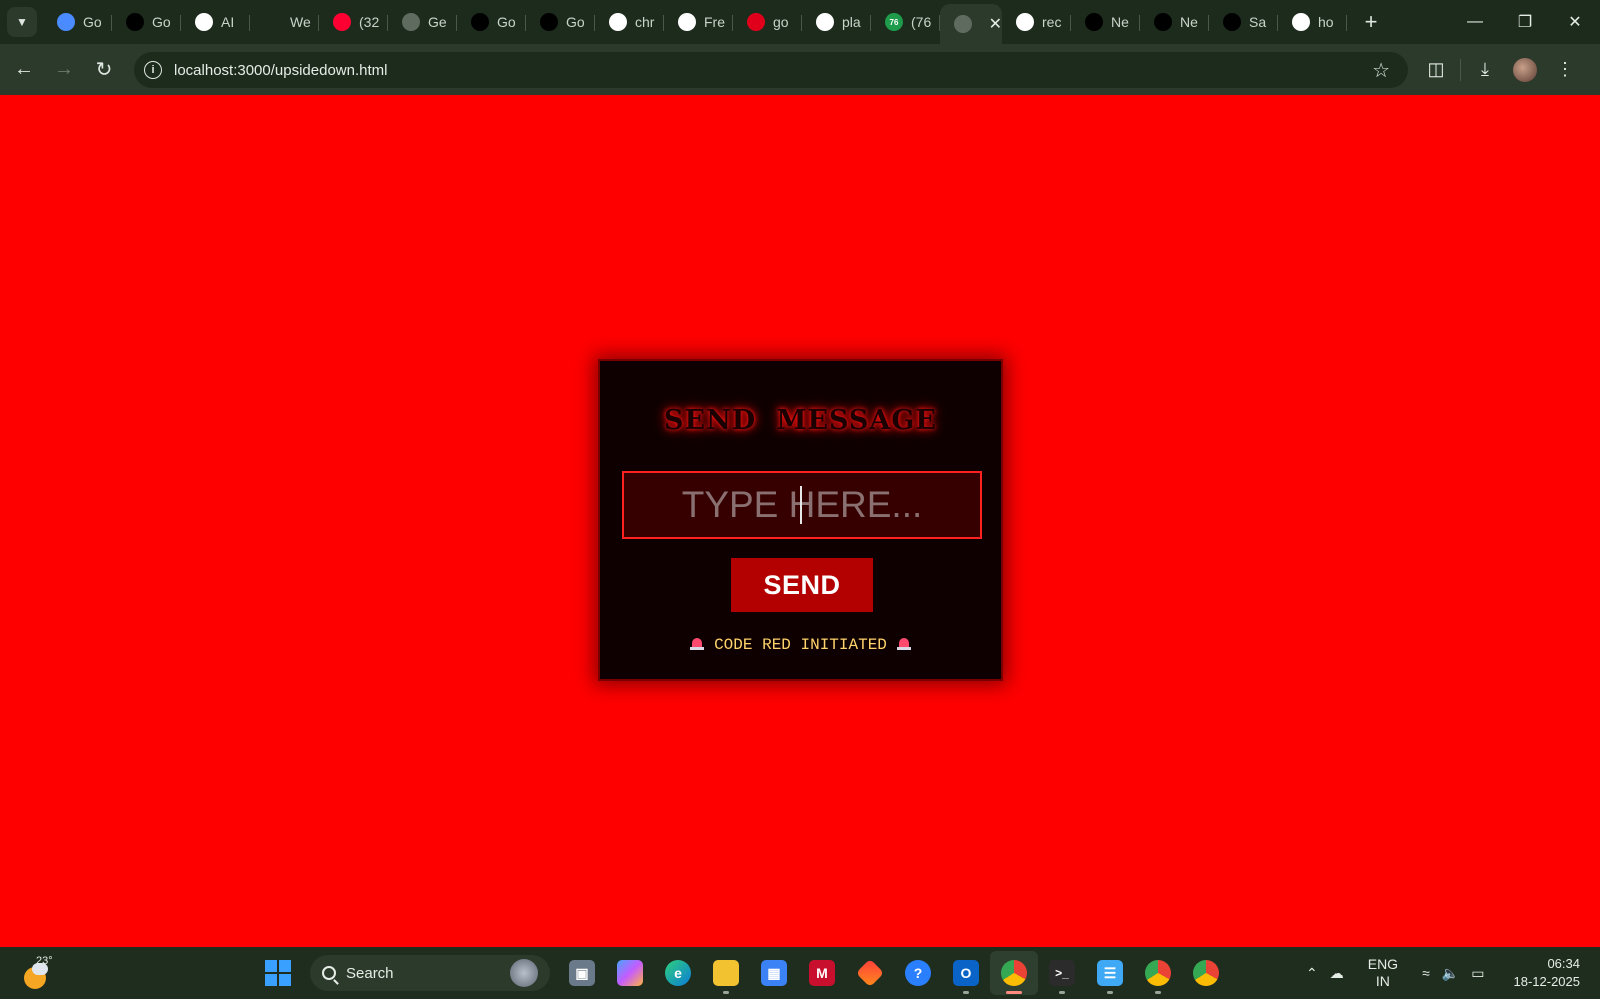  What do you see at coordinates (1477, 973) in the screenshot?
I see `battery-icon: ▭` at bounding box center [1477, 973].